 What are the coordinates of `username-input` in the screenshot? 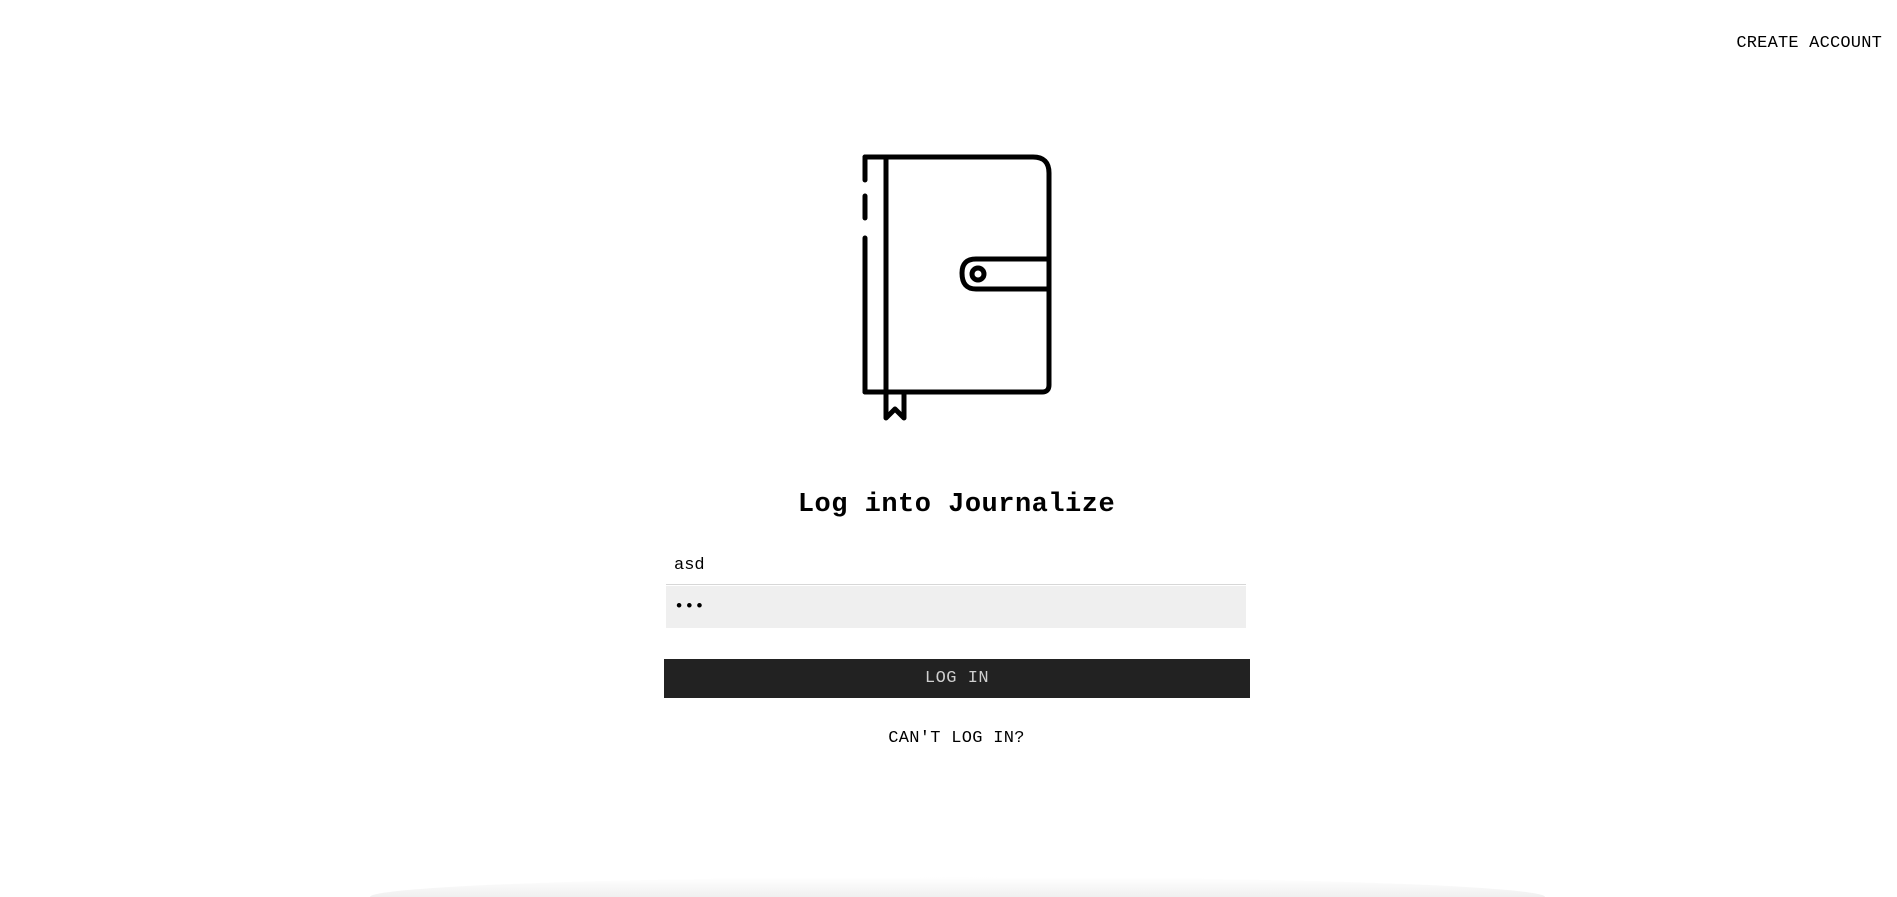 It's located at (956, 565).